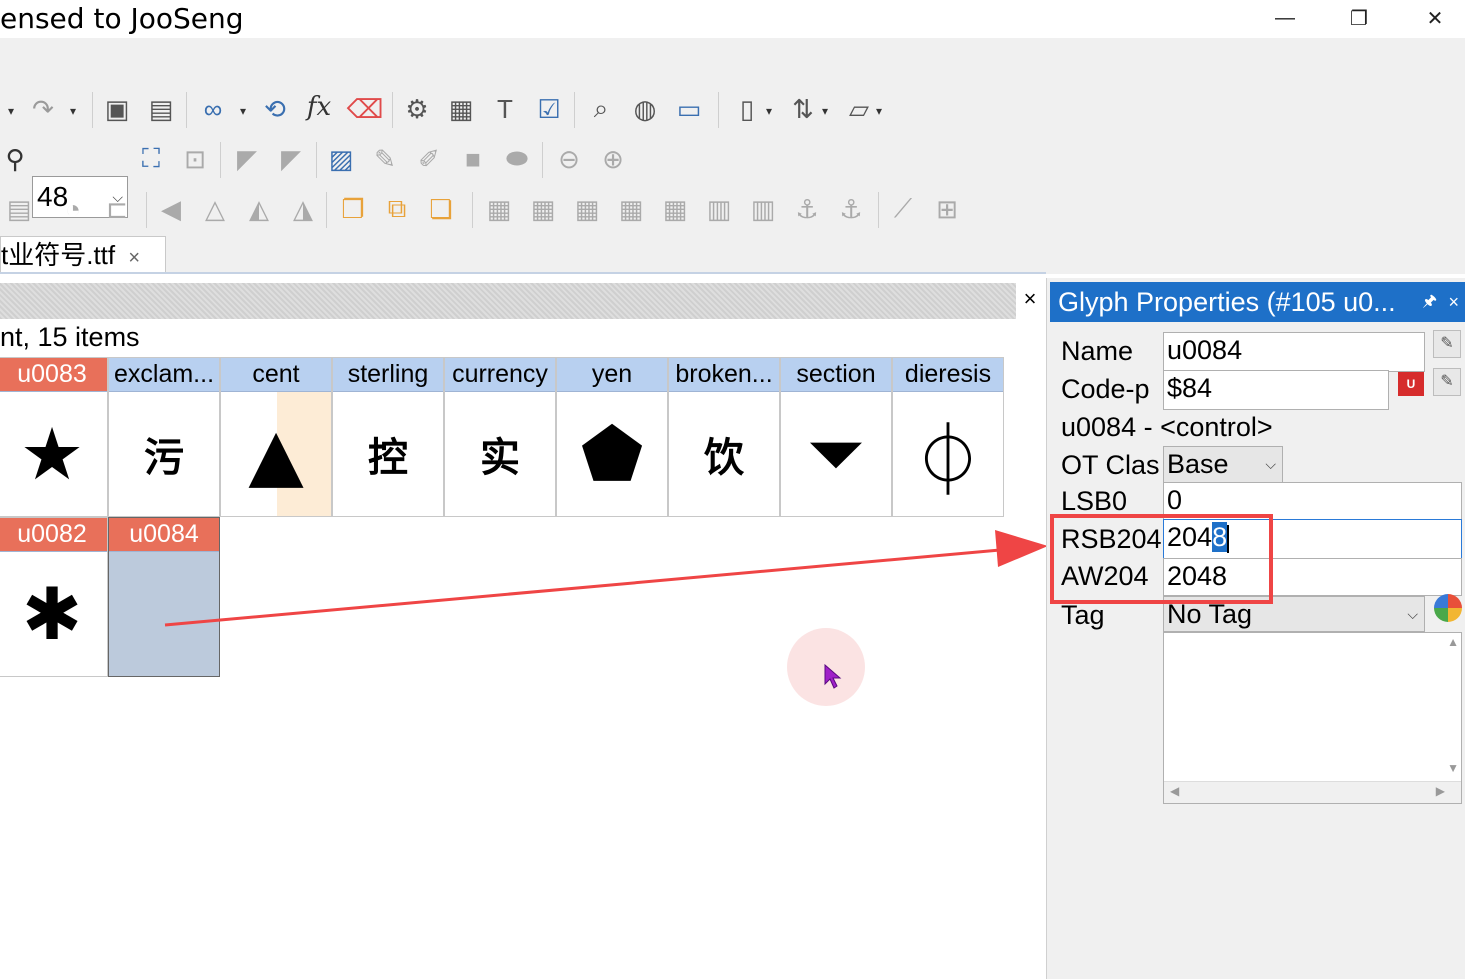  What do you see at coordinates (1447, 344) in the screenshot?
I see `pick-name-icon: ✎` at bounding box center [1447, 344].